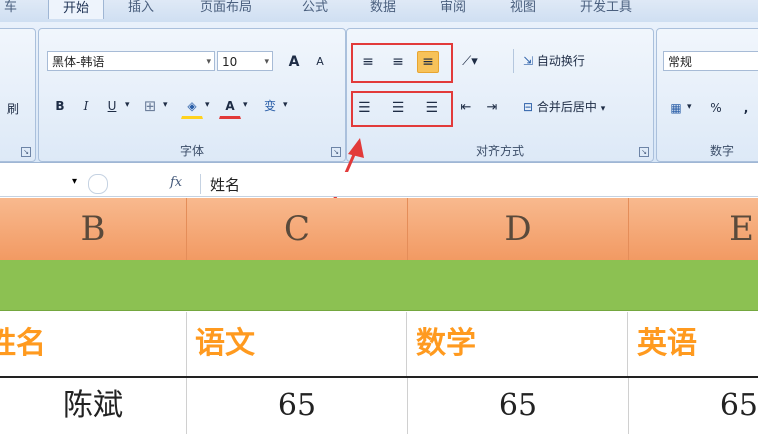 The image size is (758, 434). What do you see at coordinates (176, 182) in the screenshot?
I see `insert-function-button: fx` at bounding box center [176, 182].